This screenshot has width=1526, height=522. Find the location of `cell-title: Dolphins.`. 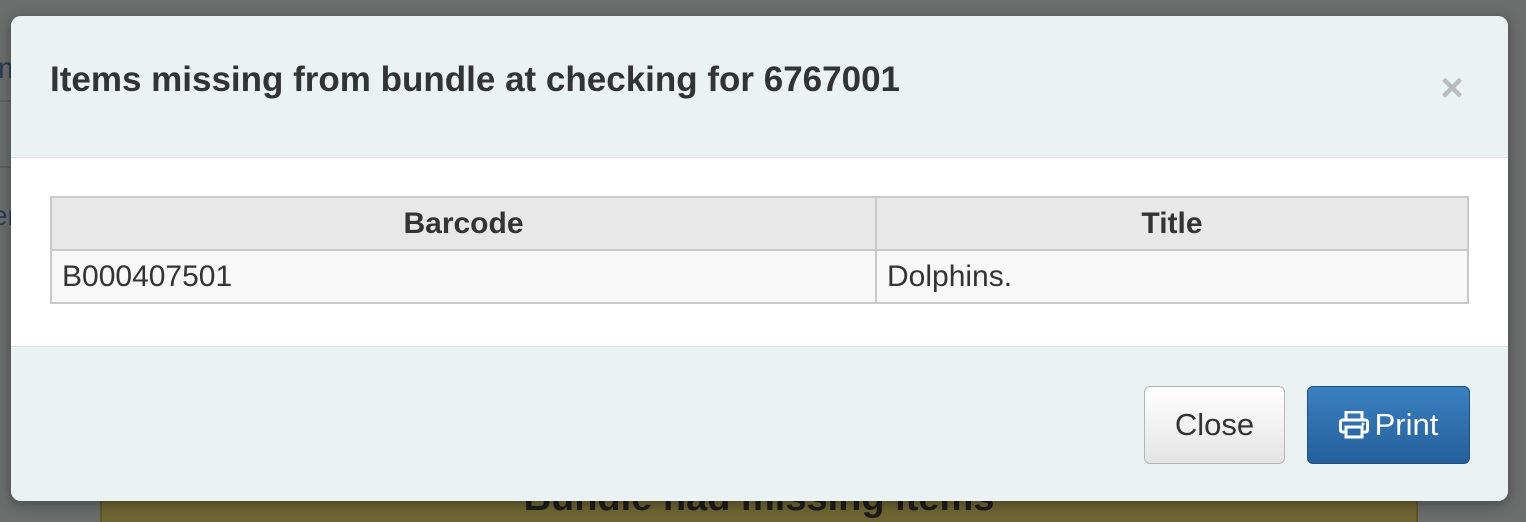

cell-title: Dolphins. is located at coordinates (1172, 276).